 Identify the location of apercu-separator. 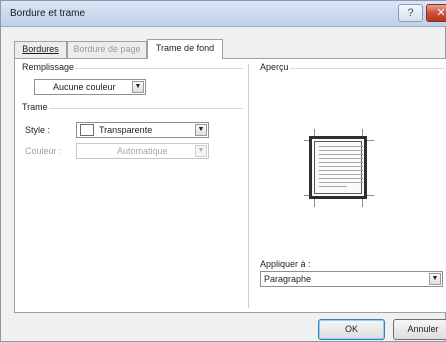
(367, 68).